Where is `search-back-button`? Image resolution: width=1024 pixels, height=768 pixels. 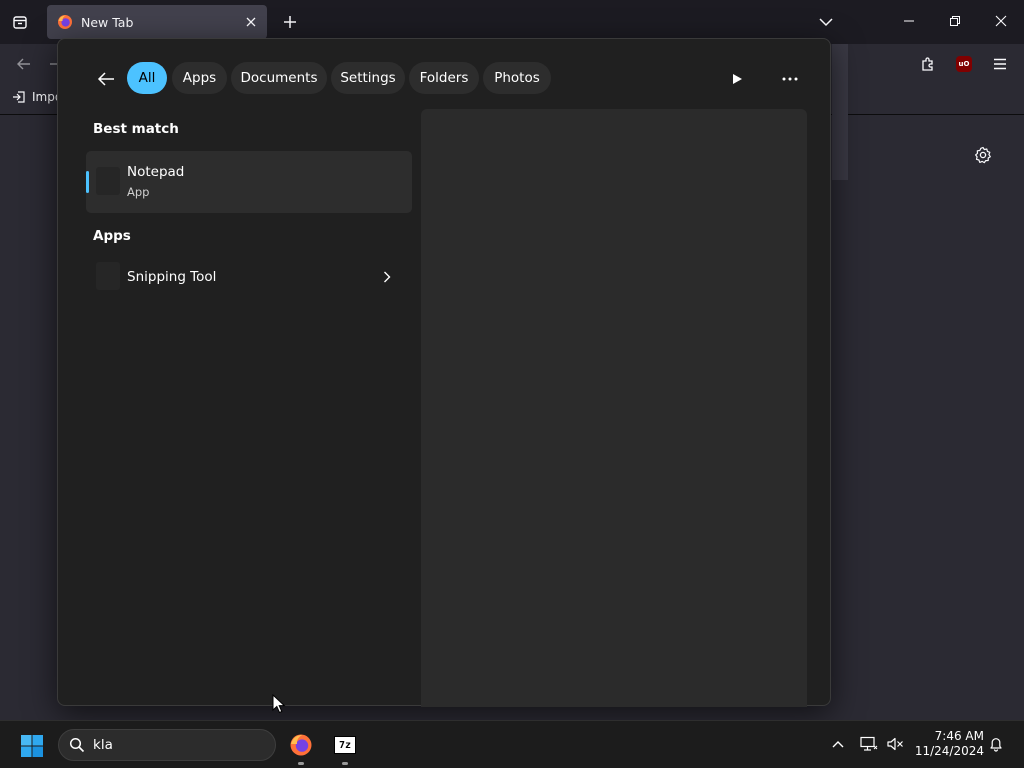
search-back-button is located at coordinates (106, 79).